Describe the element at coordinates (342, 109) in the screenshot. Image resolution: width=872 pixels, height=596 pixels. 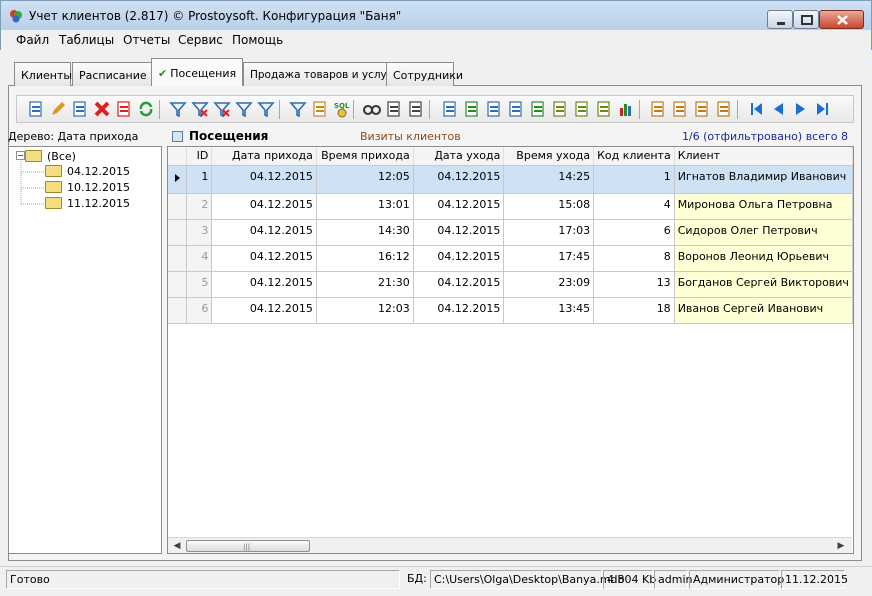
I see `sql-filter-button: SQL` at that location.